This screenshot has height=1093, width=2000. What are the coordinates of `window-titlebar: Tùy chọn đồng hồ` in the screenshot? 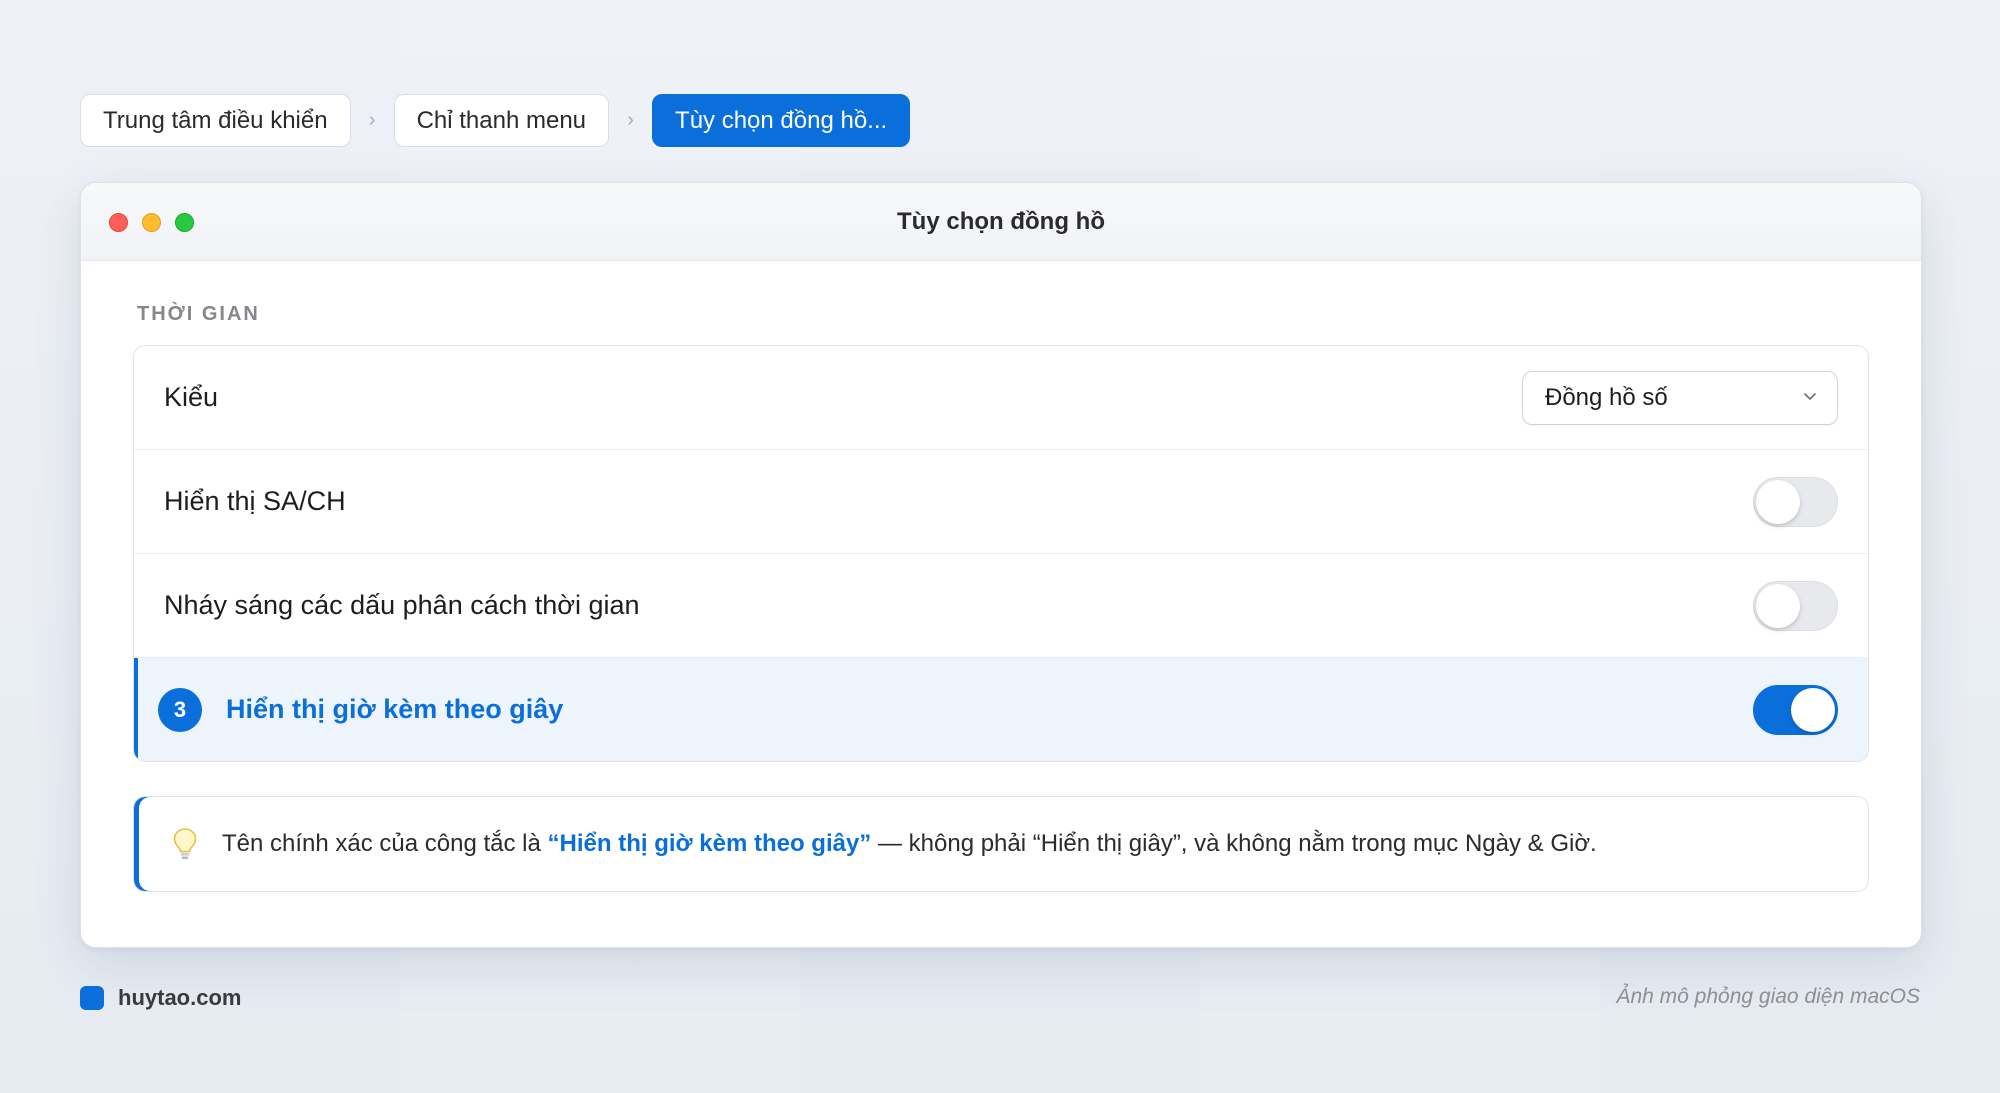 It's located at (1001, 222).